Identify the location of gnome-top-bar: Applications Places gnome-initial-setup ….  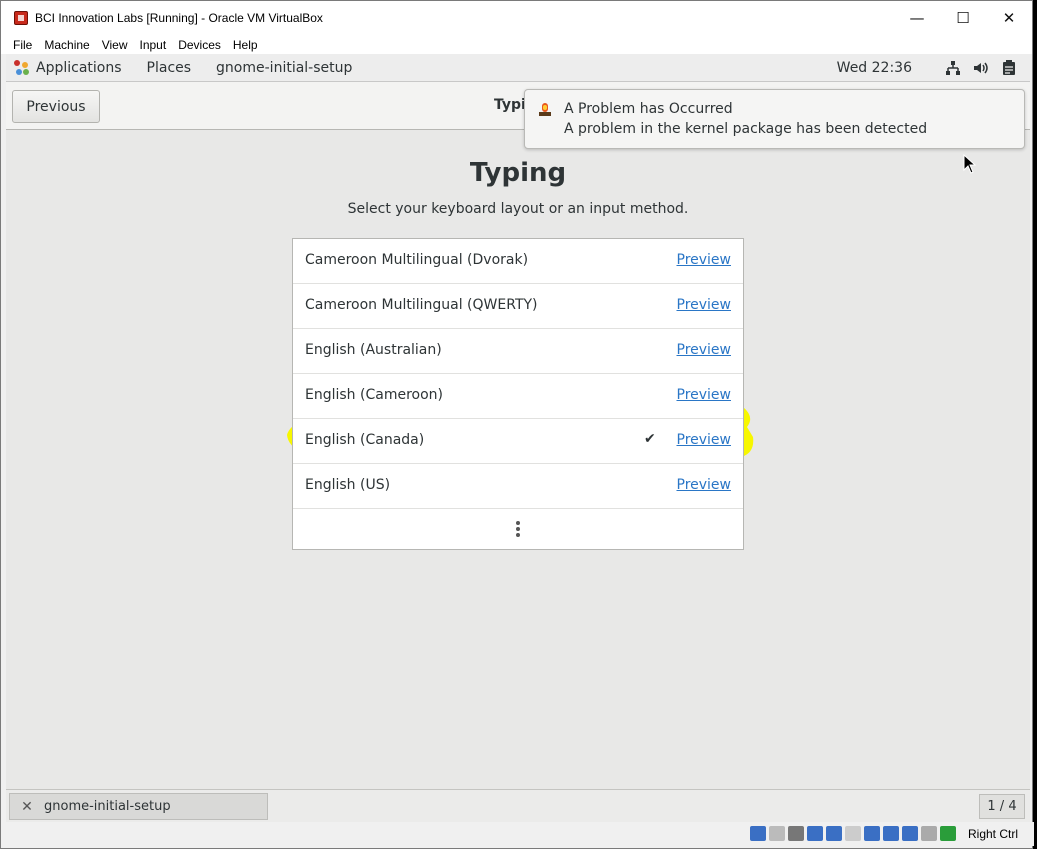
(518, 68).